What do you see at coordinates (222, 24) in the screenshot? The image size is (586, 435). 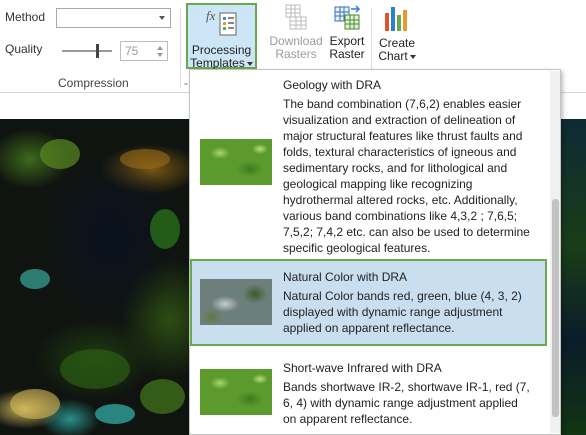 I see `processing-templates-icon: fx` at bounding box center [222, 24].